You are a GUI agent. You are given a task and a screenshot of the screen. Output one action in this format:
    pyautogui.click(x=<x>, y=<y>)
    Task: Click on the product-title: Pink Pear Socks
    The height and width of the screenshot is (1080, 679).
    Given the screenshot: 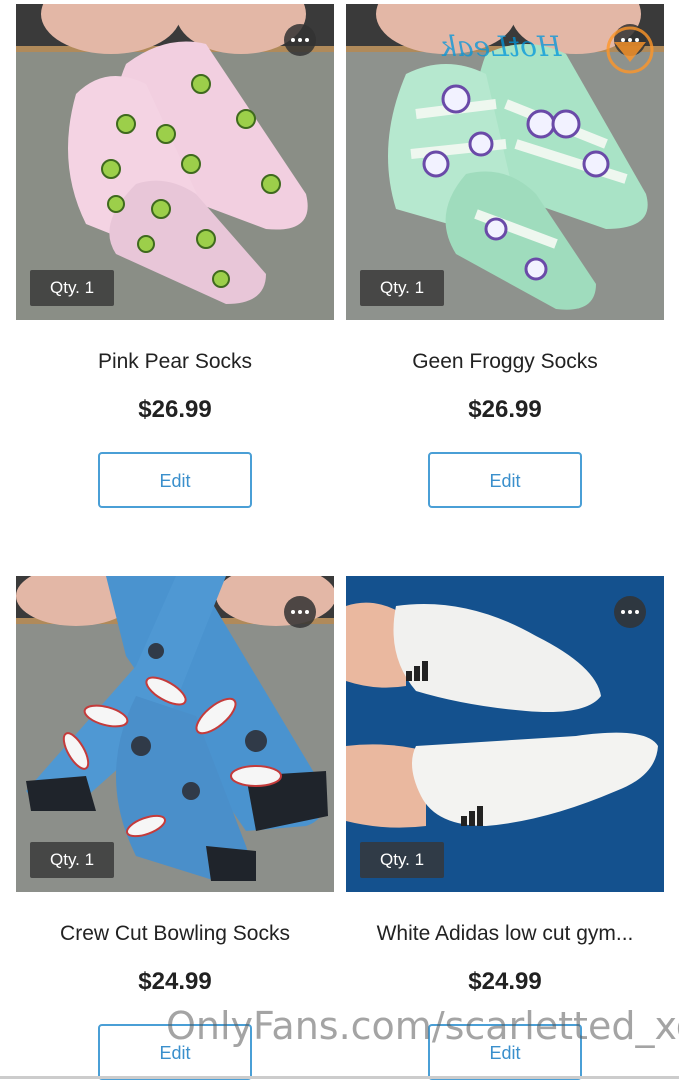 What is the action you would take?
    pyautogui.click(x=175, y=361)
    